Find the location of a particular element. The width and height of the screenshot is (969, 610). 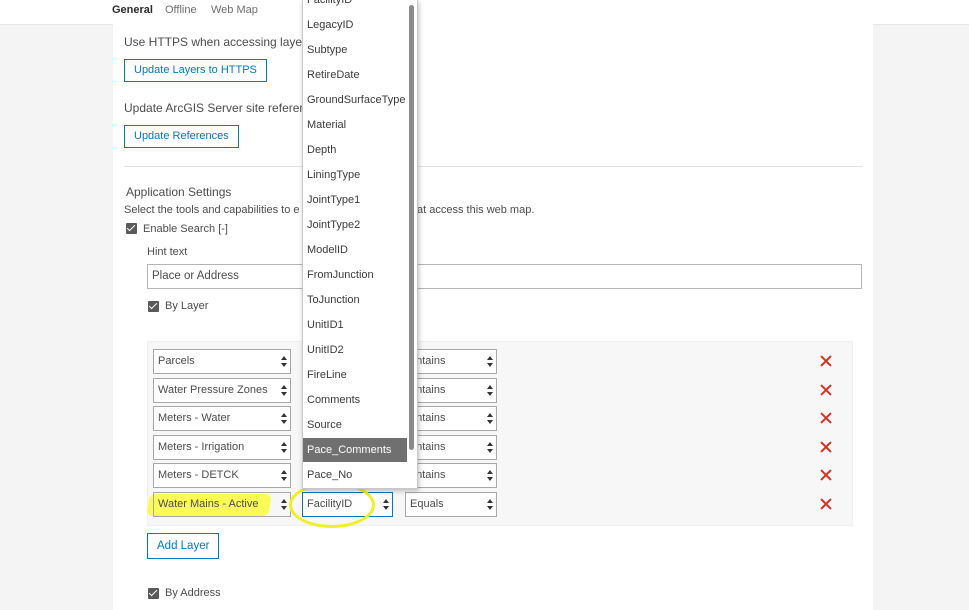

dropdown-option: Subtype is located at coordinates (355, 50).